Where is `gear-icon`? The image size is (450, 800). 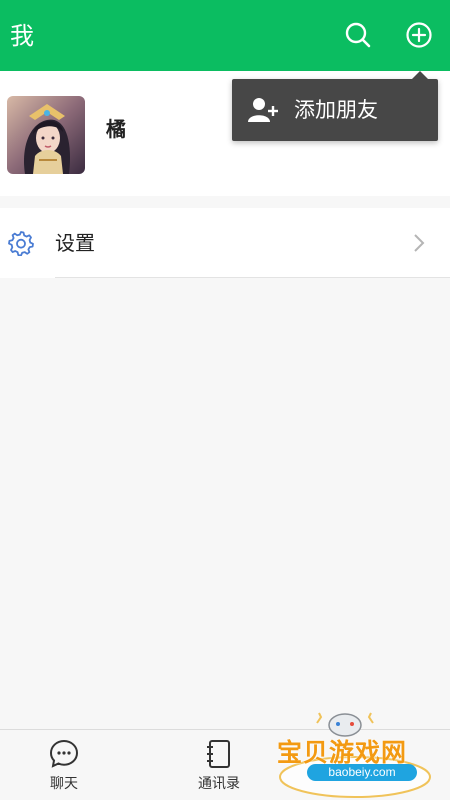
gear-icon is located at coordinates (21, 243).